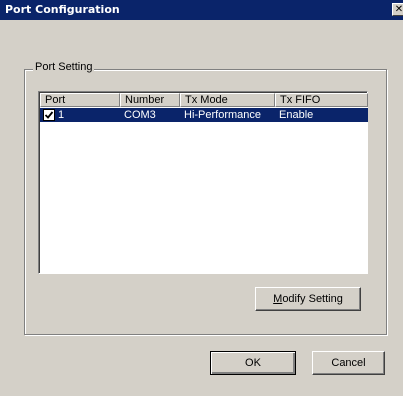  I want to click on row-number: COM3, so click(140, 115).